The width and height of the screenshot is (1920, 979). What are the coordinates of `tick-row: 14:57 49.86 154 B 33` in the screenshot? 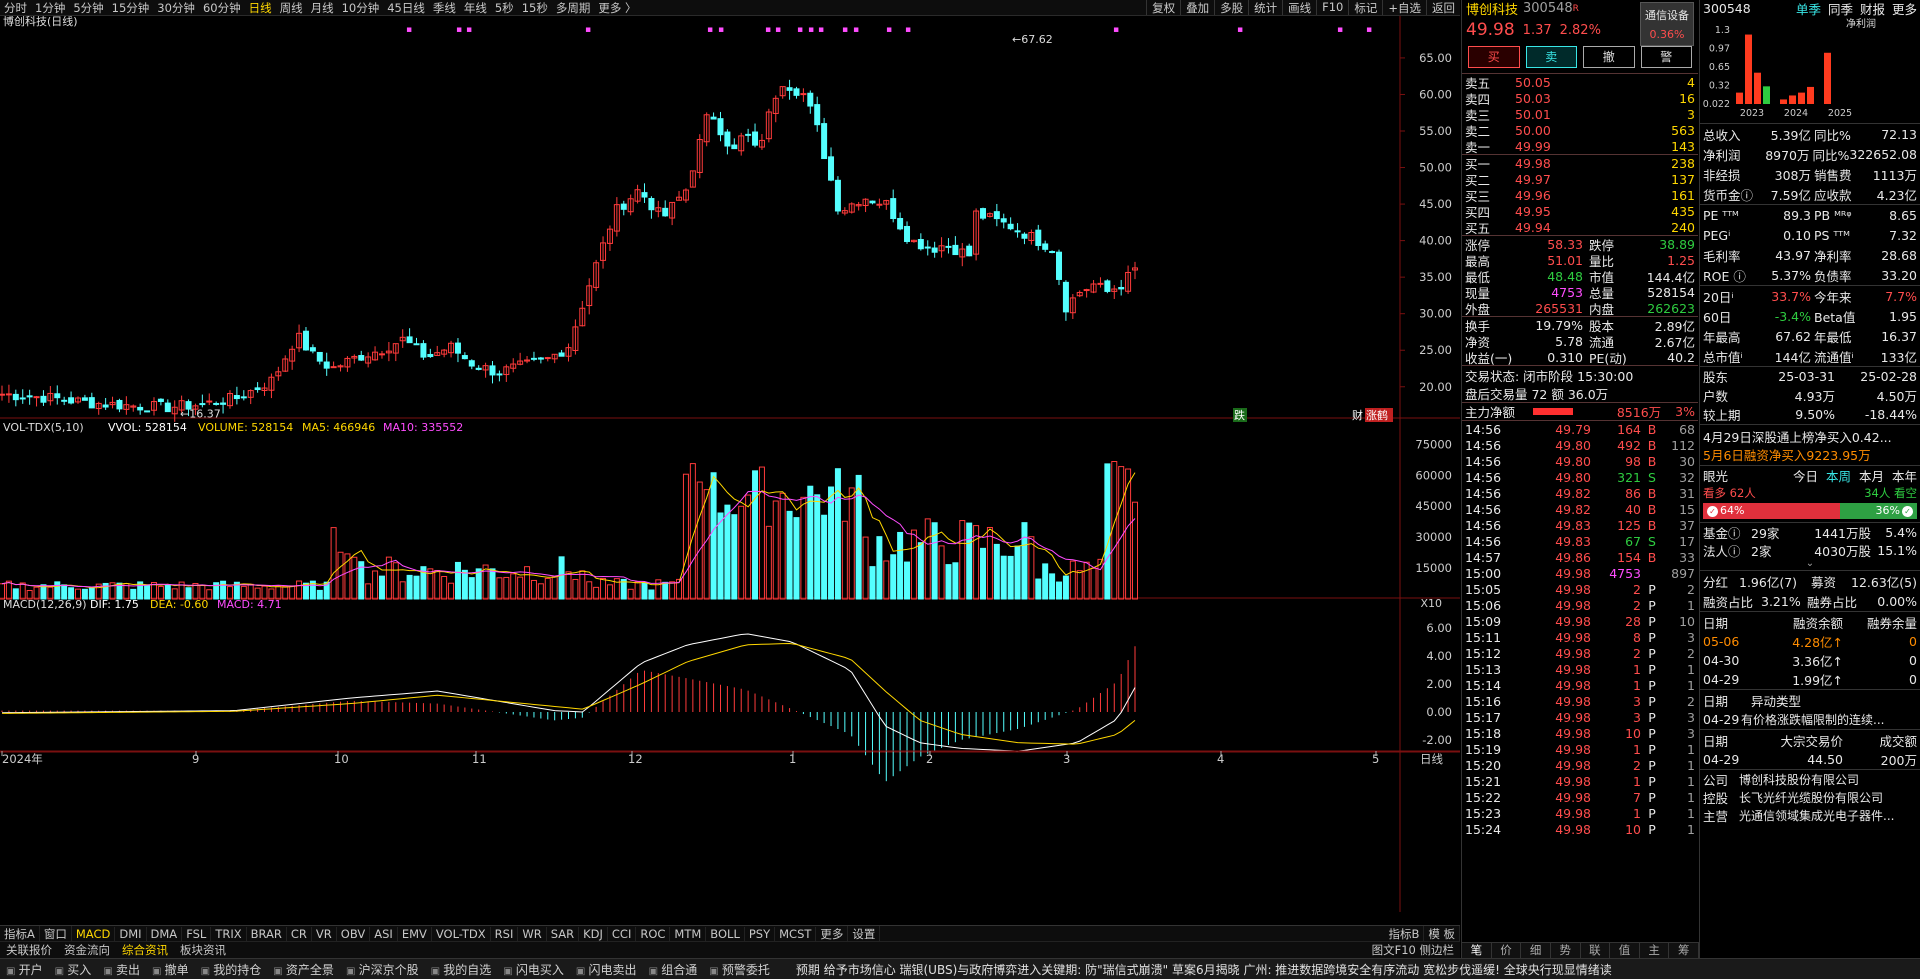 It's located at (1580, 557).